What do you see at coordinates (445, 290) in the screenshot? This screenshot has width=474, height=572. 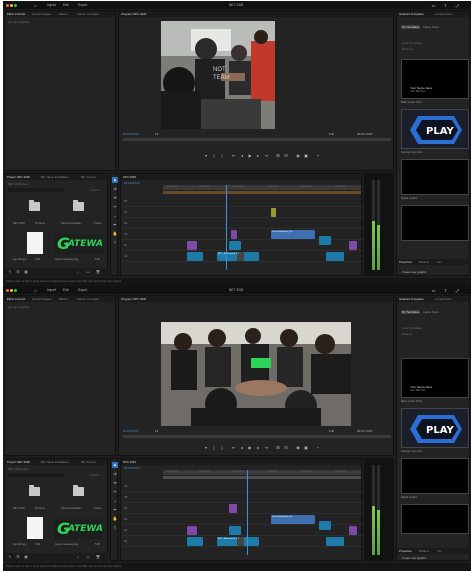 I see `quick-export-icon: ⇪` at bounding box center [445, 290].